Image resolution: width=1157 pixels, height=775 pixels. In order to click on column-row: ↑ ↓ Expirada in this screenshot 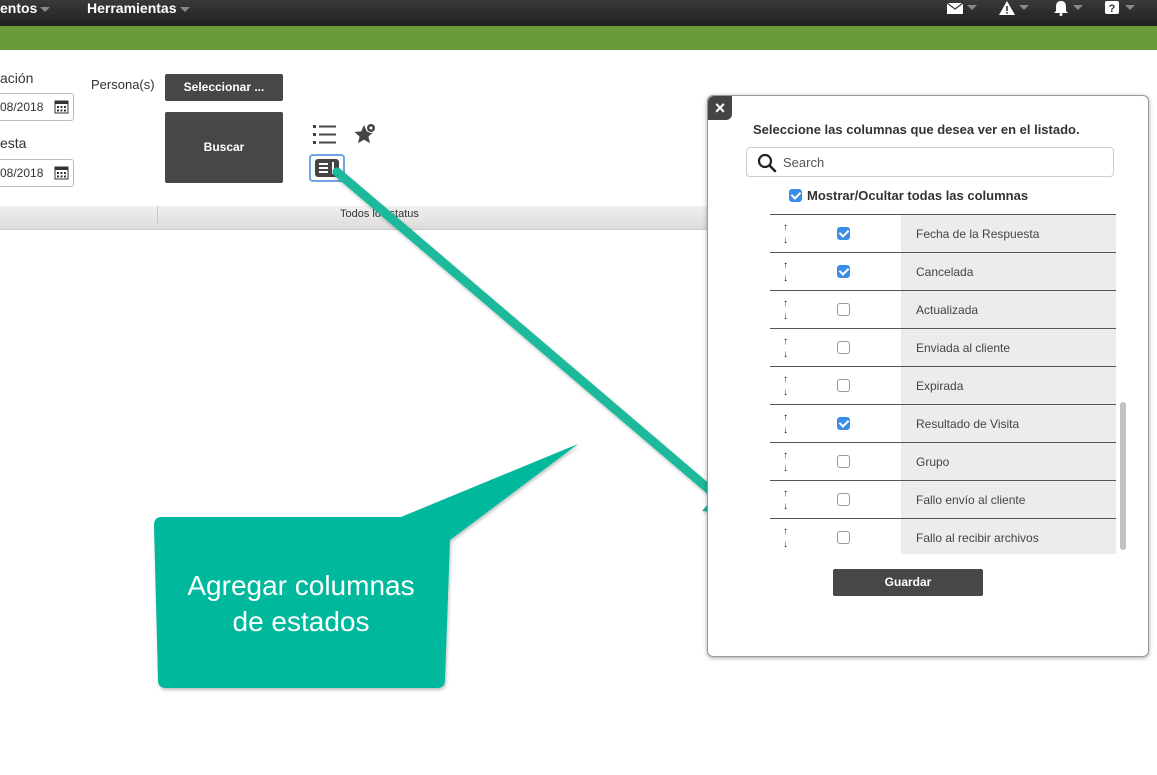, I will do `click(943, 386)`.